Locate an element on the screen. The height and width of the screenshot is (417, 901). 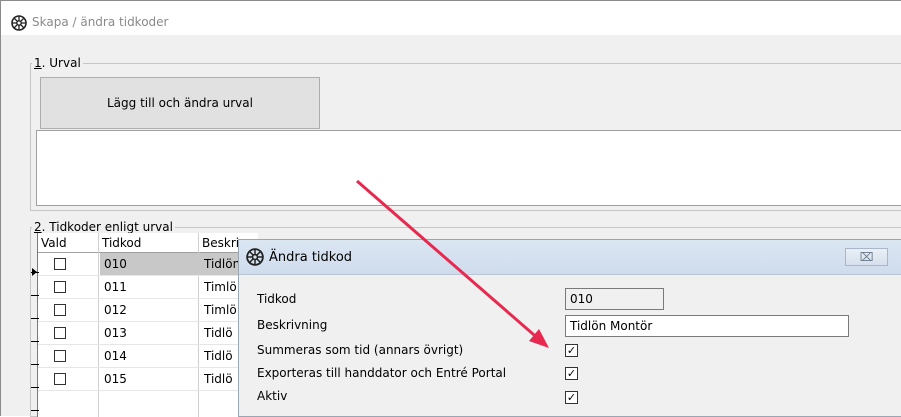
tidkoder-group-label: 2. Tidkoder enligt urval is located at coordinates (103, 227).